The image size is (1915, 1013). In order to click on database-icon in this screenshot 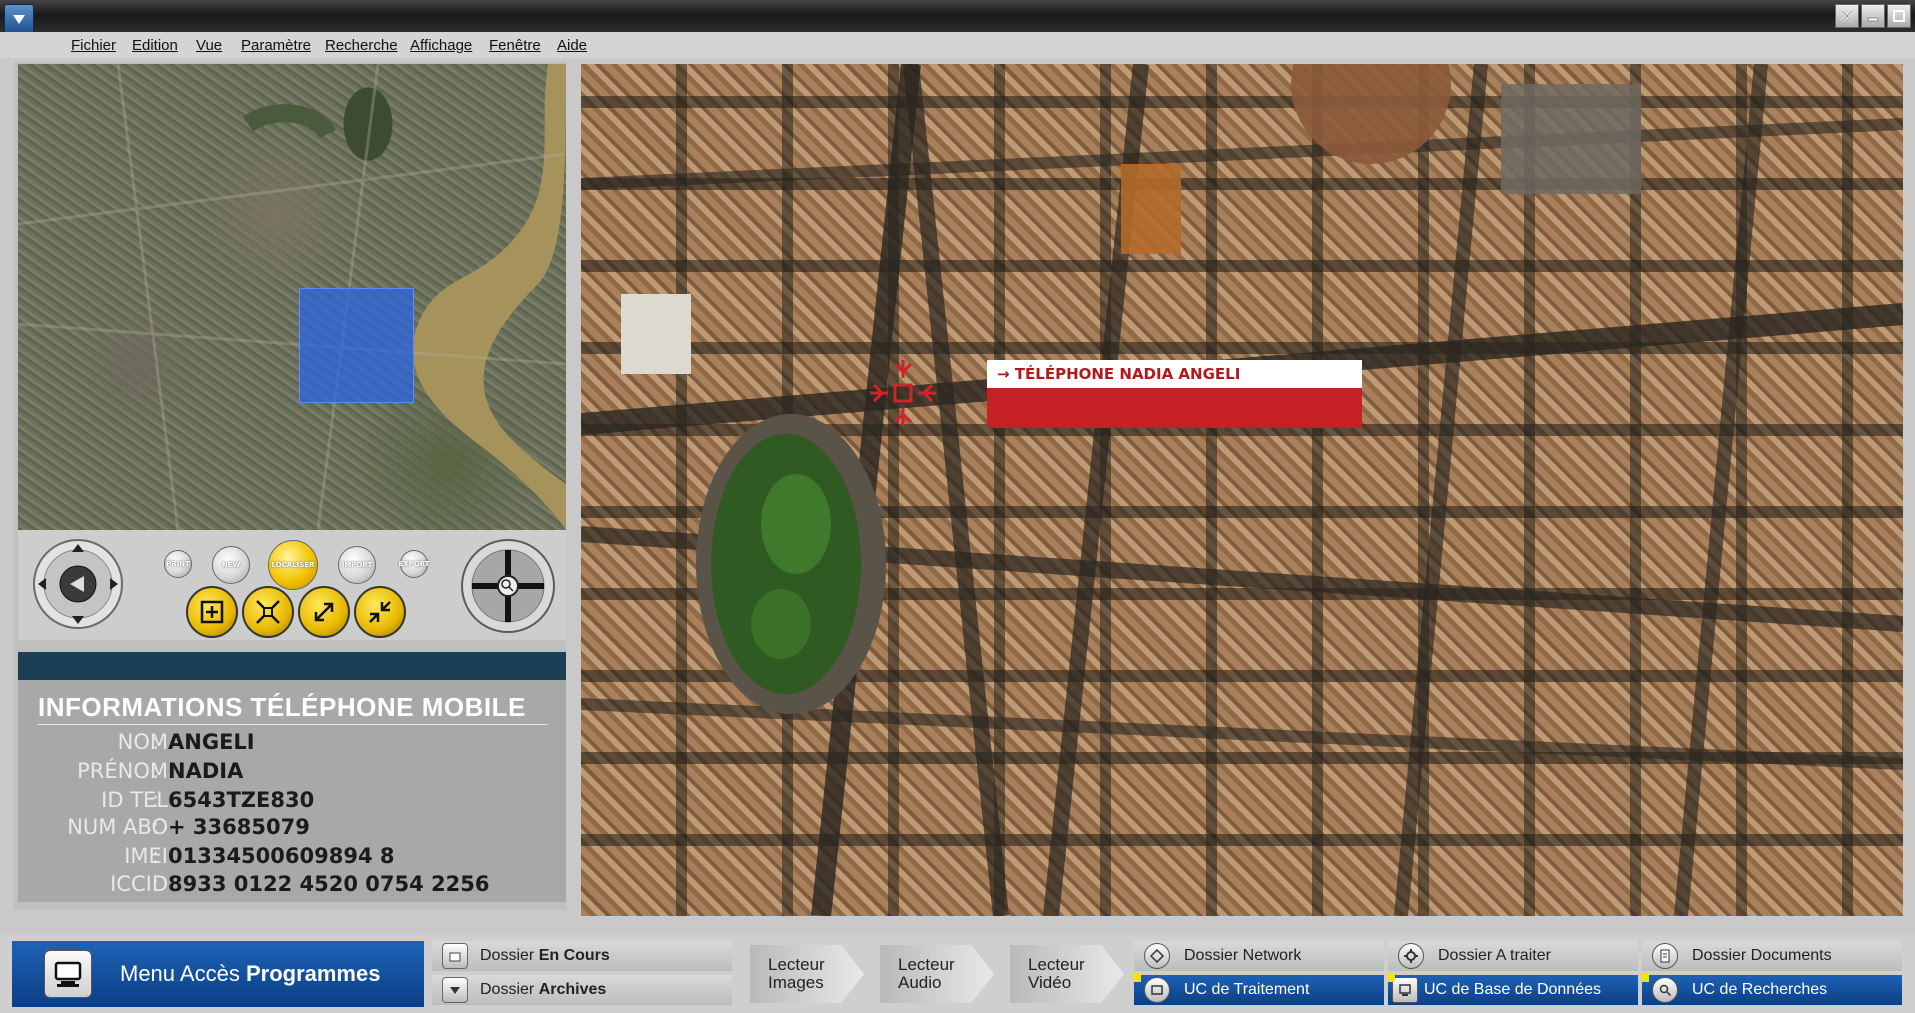, I will do `click(1405, 990)`.